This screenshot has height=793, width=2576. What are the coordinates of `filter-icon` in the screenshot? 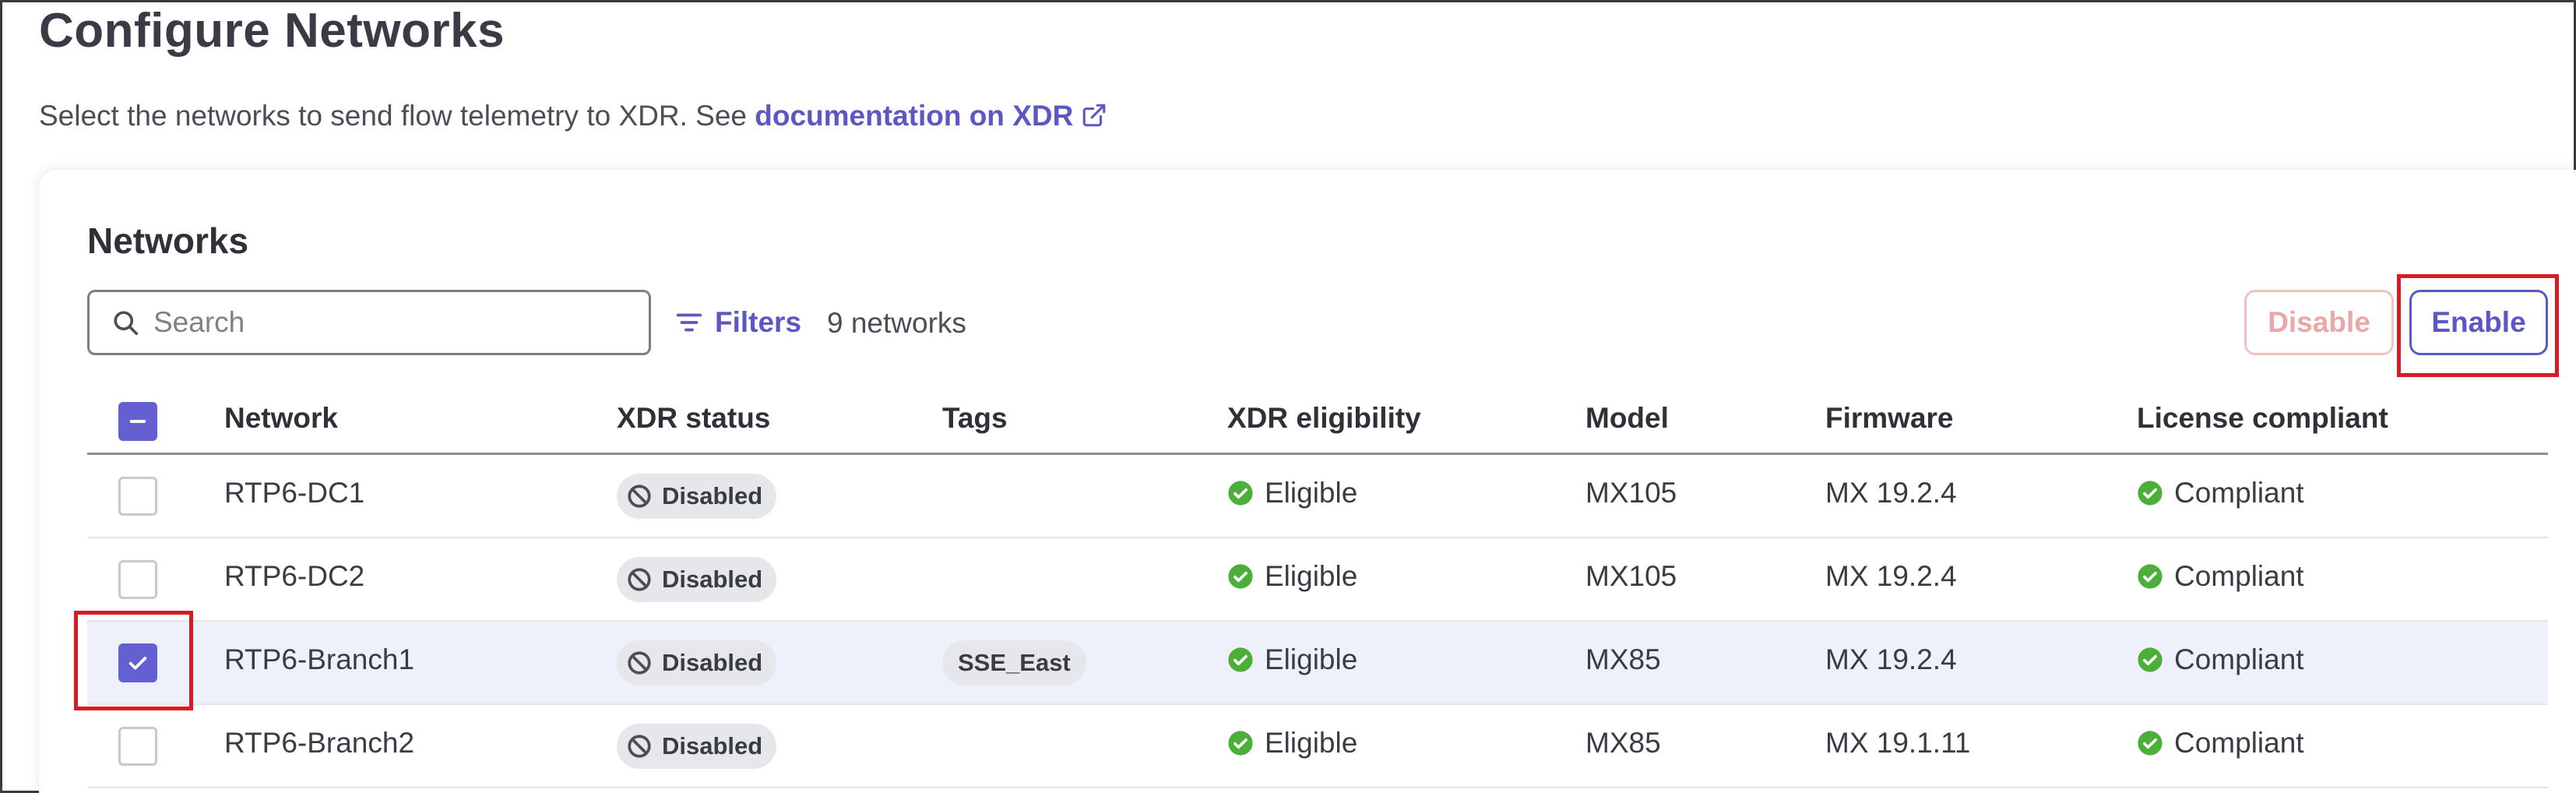 It's located at (689, 322).